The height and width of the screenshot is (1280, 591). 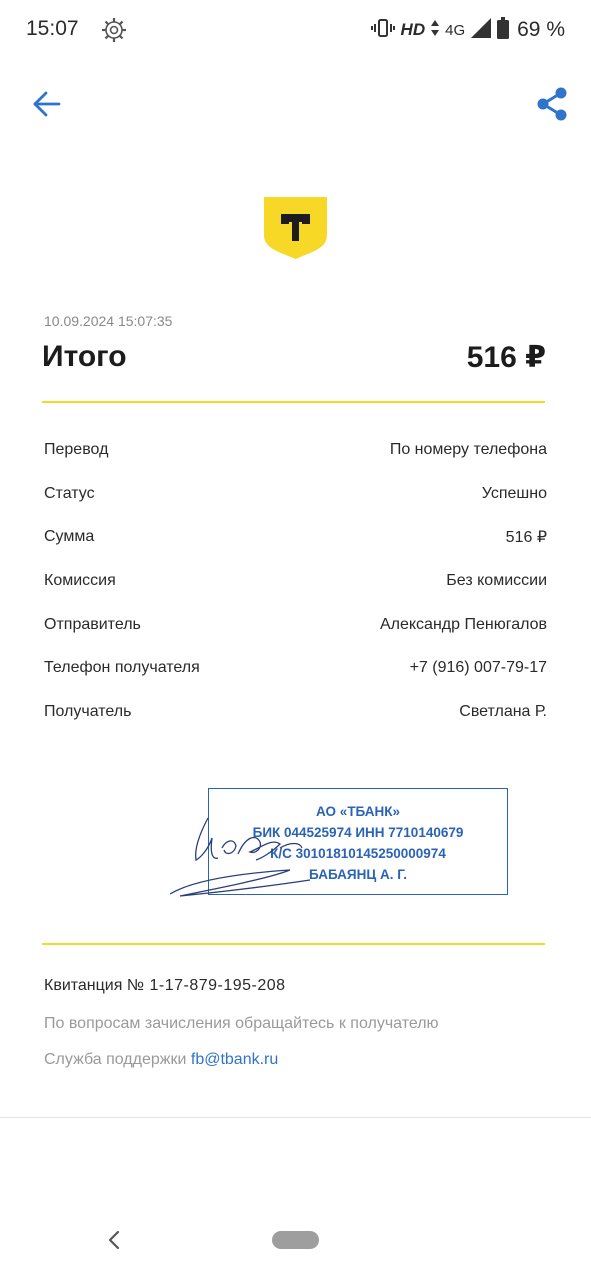 What do you see at coordinates (295, 625) in the screenshot?
I see `detail-row-sender: Отправитель Александр Пенюгалов` at bounding box center [295, 625].